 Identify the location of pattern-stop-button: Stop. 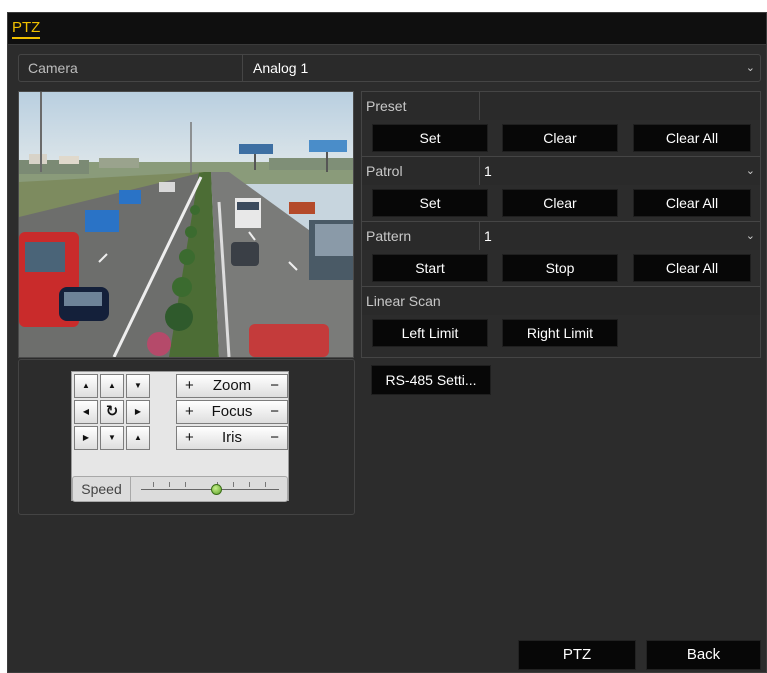
(560, 268).